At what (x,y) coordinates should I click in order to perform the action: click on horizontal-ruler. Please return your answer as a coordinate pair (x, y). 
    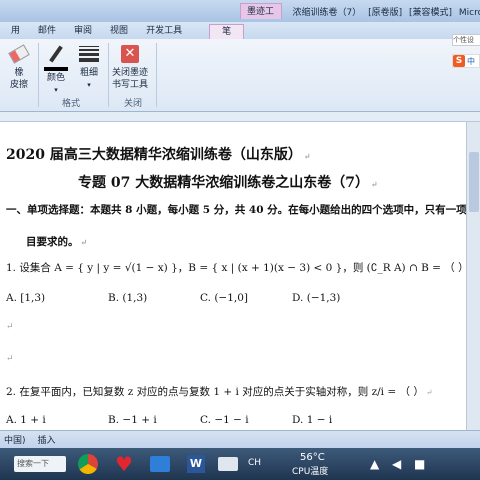
    Looking at the image, I should click on (240, 117).